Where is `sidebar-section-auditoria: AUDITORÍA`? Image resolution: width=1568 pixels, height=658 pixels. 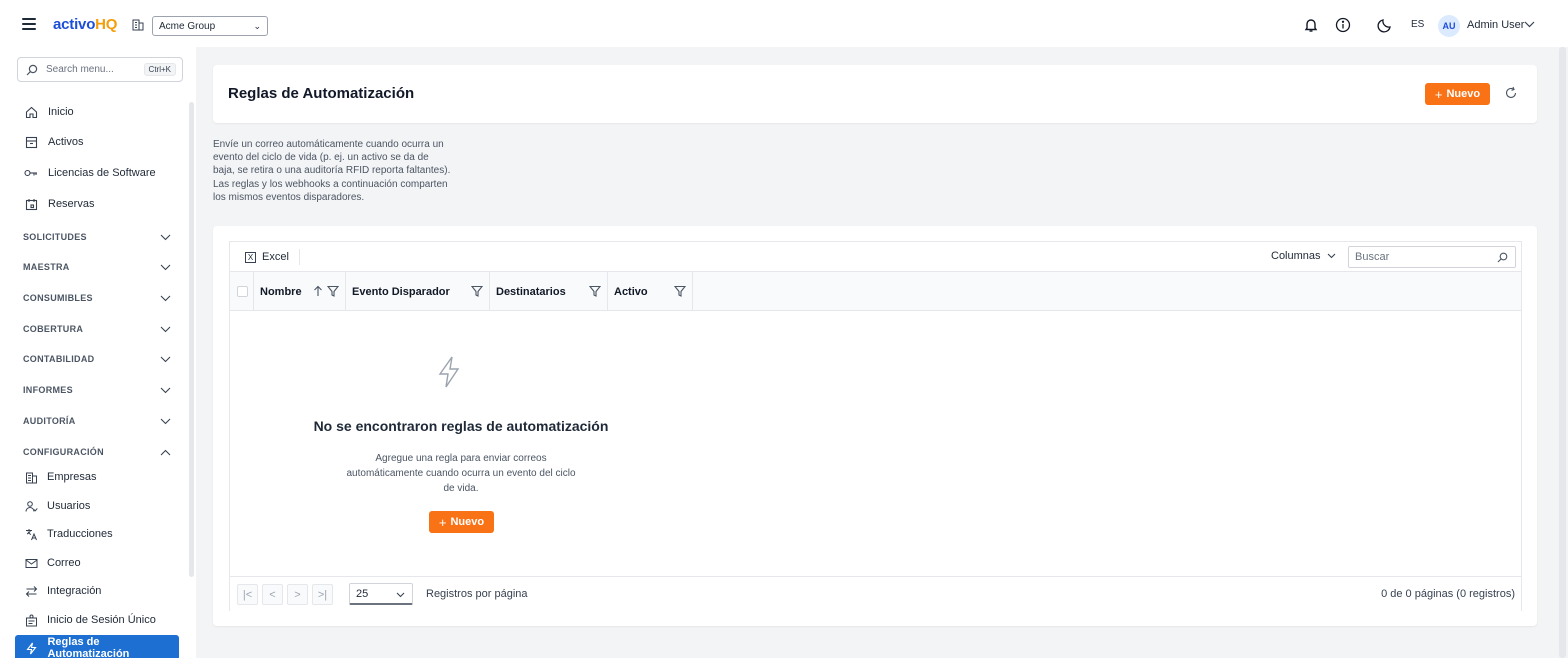
sidebar-section-auditoria: AUDITORÍA is located at coordinates (97, 421).